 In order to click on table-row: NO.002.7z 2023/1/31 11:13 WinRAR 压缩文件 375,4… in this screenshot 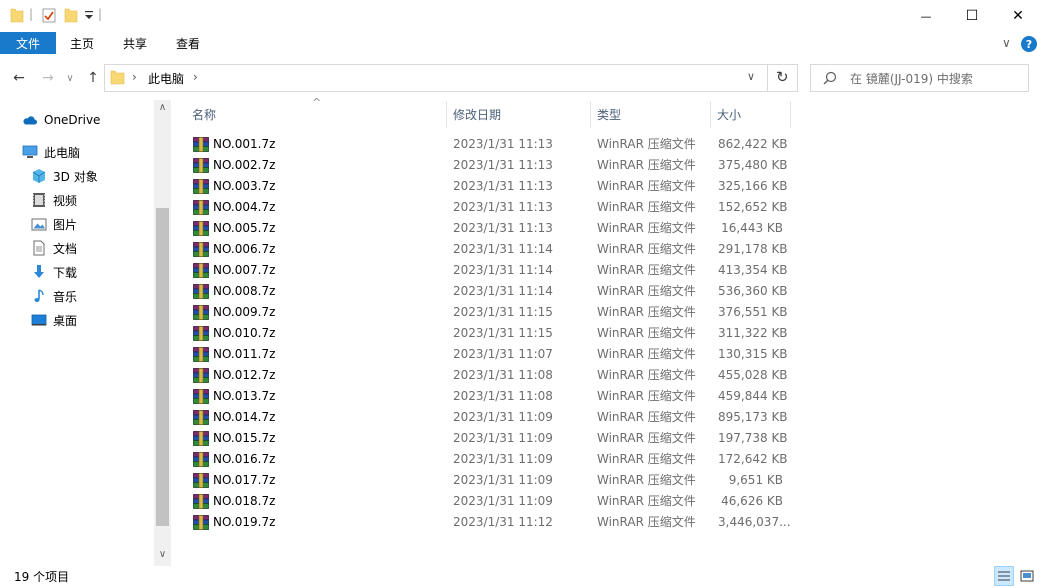, I will do `click(490, 165)`.